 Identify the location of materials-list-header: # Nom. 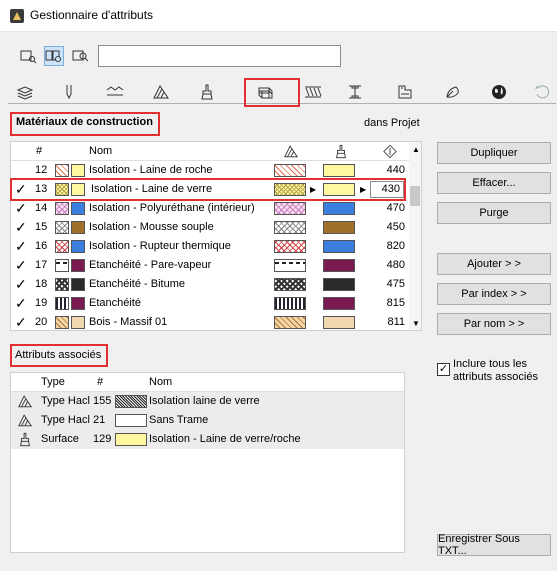
(216, 151).